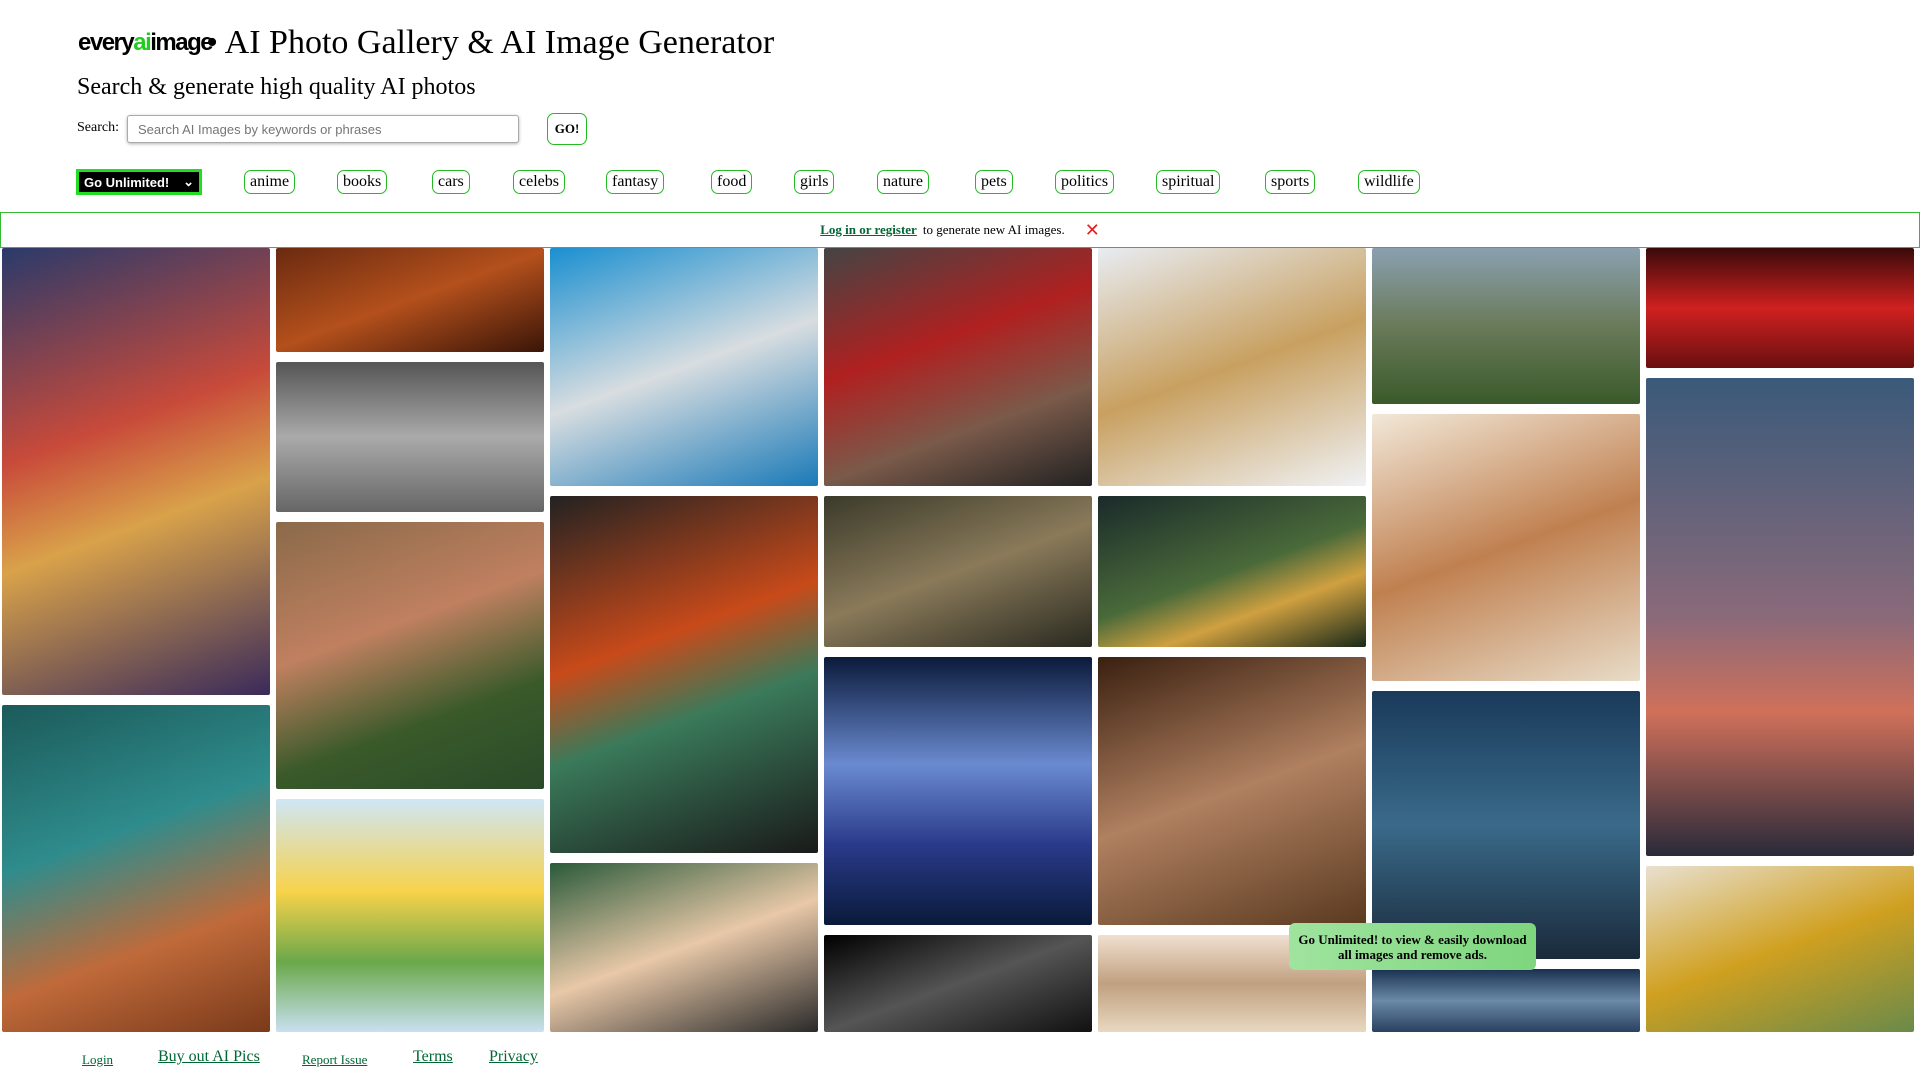 This screenshot has height=1080, width=1920. Describe the element at coordinates (188, 181) in the screenshot. I see `chevron-down-icon: ⌄` at that location.